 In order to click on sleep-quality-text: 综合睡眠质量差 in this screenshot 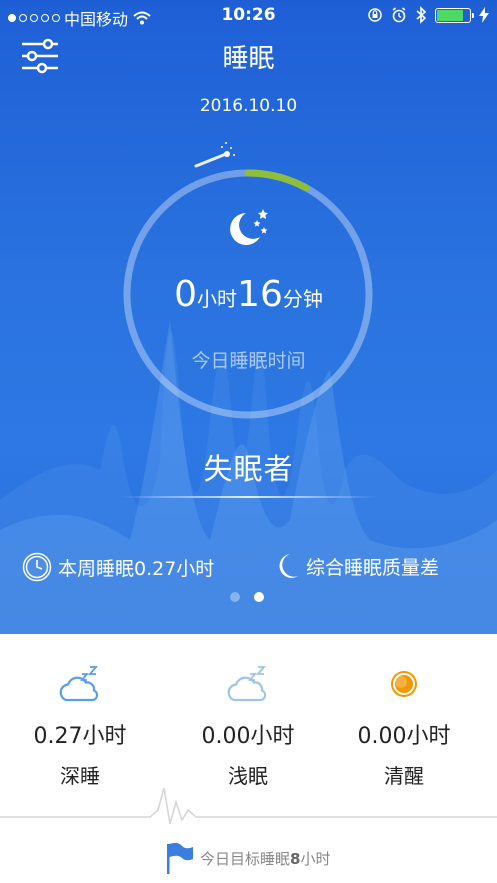, I will do `click(373, 567)`.